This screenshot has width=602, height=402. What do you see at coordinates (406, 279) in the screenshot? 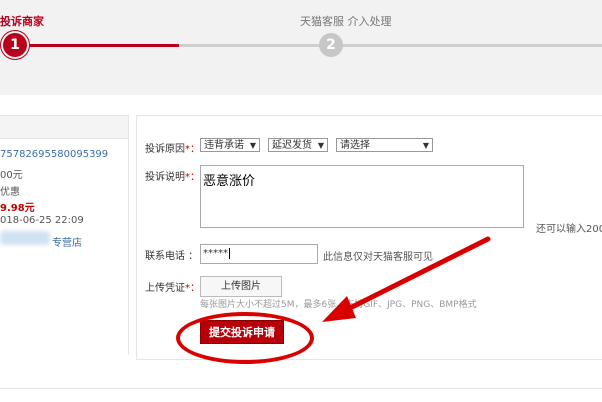
I see `annotation-arrow-icon` at bounding box center [406, 279].